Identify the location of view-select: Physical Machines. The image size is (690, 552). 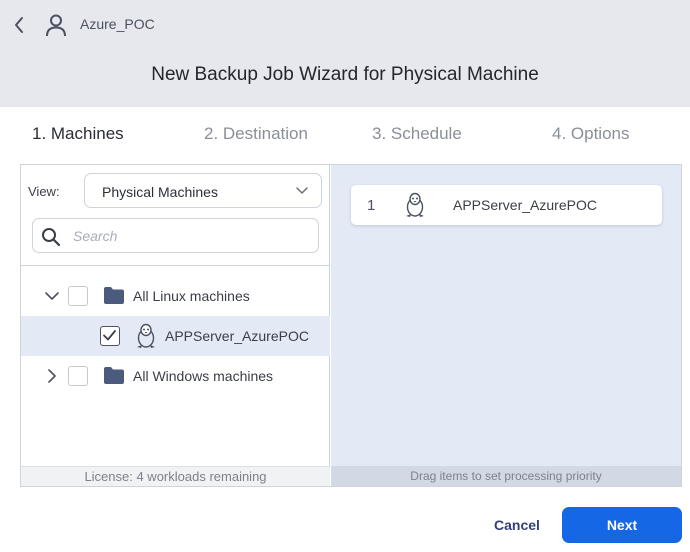
(203, 190).